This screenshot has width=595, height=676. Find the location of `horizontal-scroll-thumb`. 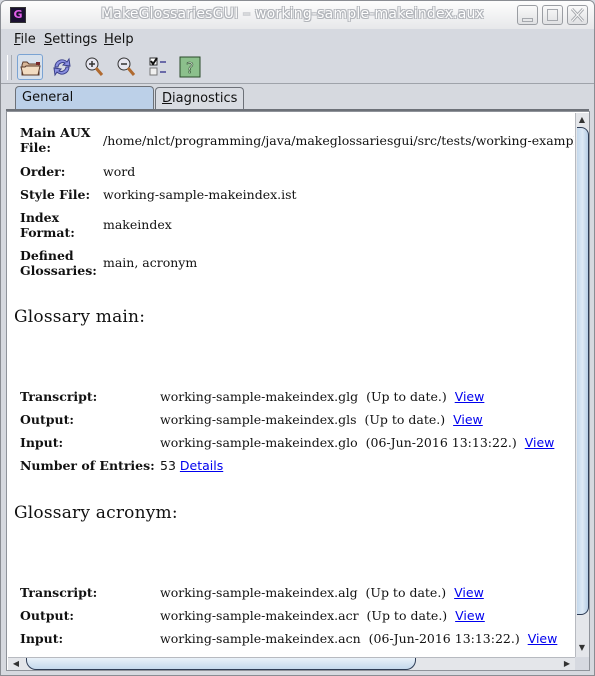

horizontal-scroll-thumb is located at coordinates (221, 664).